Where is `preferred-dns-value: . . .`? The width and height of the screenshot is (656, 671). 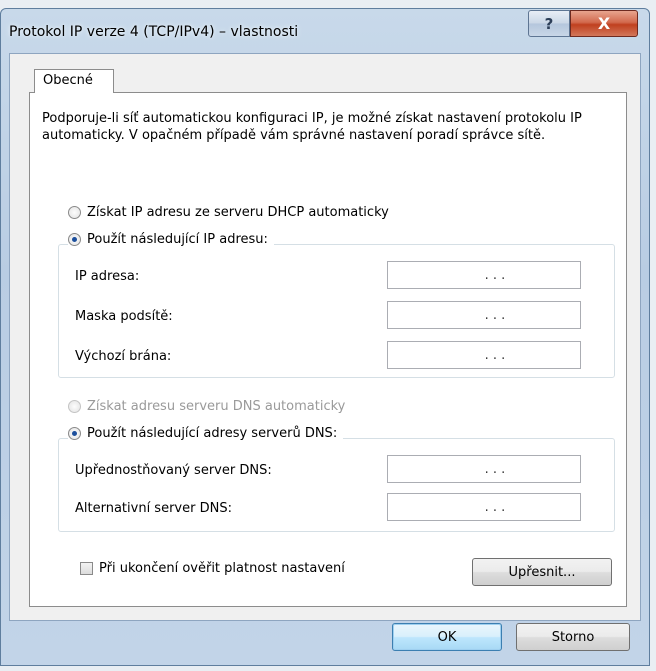
preferred-dns-value: . . . is located at coordinates (495, 469).